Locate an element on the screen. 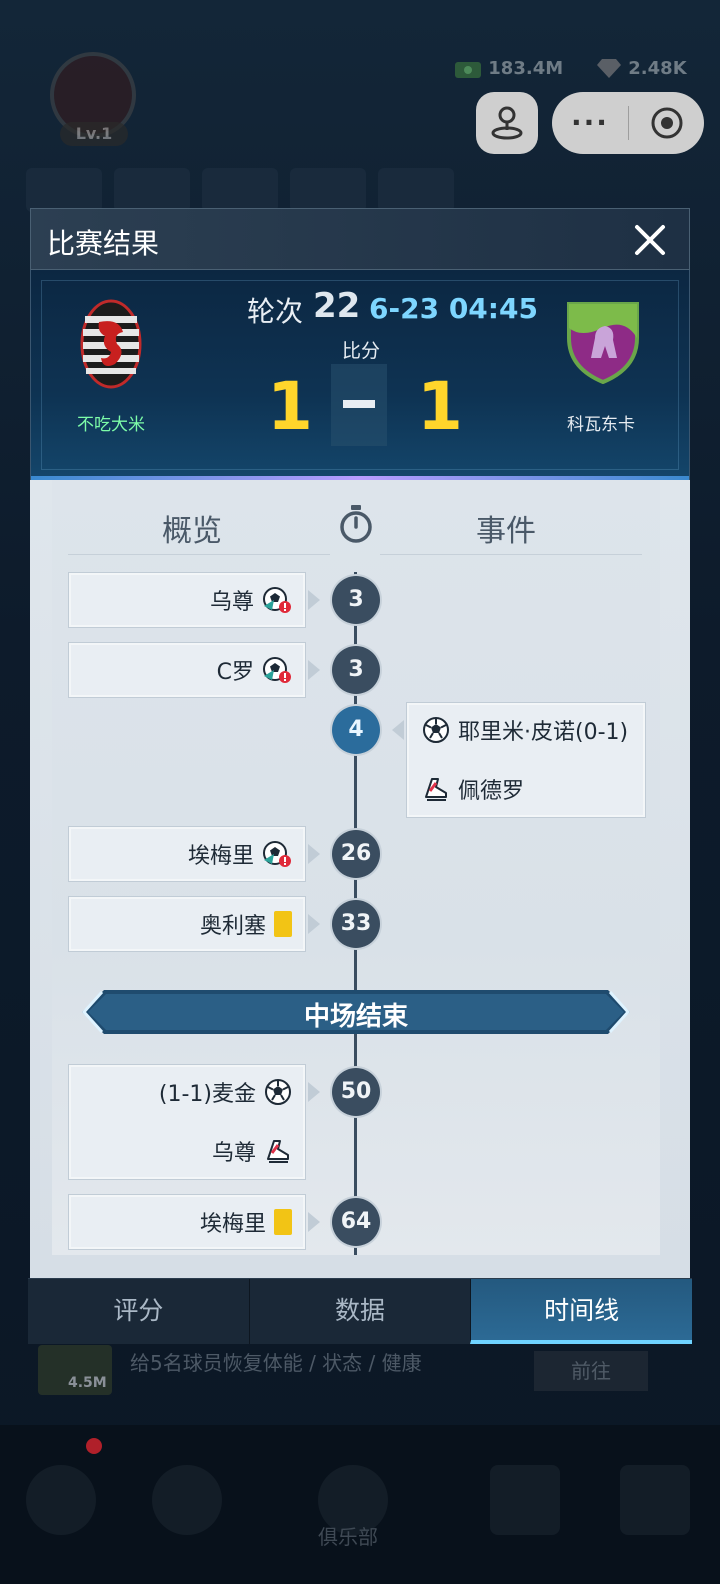 This screenshot has width=720, height=1584. match-summary: 不吃大米 科瓦东卡 轮次 22 6-23 04:45 比分 1 1 is located at coordinates (360, 375).